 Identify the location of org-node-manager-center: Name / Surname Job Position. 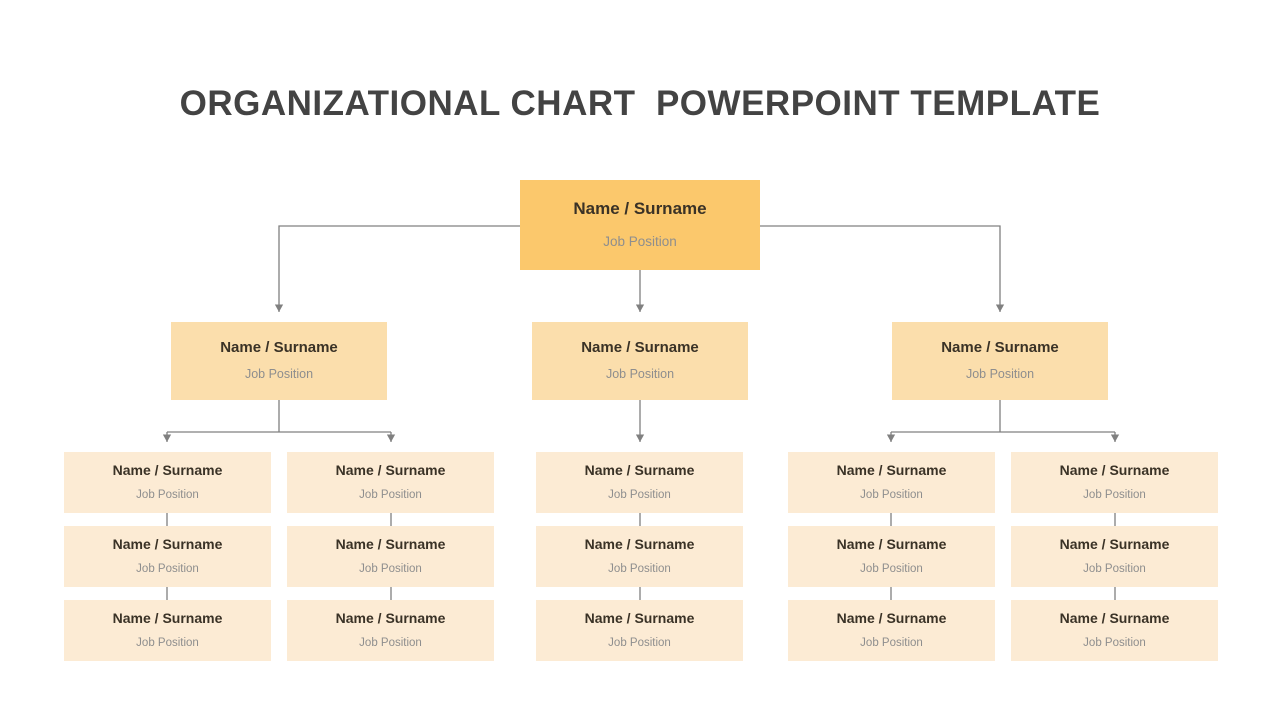
(640, 361).